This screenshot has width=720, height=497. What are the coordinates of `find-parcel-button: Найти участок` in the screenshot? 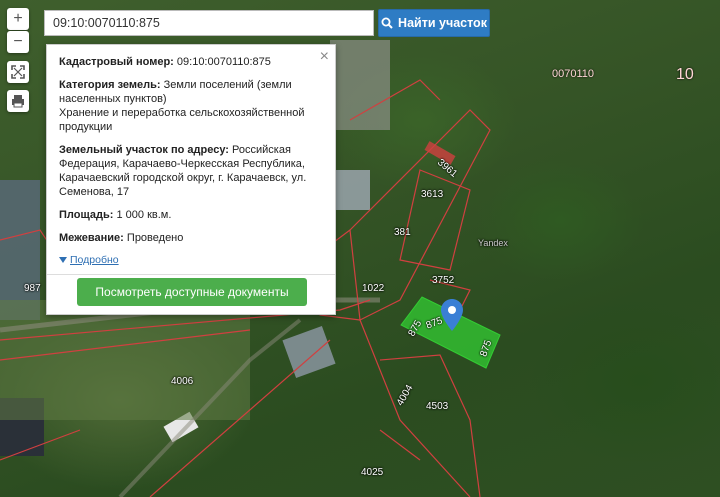 It's located at (434, 23).